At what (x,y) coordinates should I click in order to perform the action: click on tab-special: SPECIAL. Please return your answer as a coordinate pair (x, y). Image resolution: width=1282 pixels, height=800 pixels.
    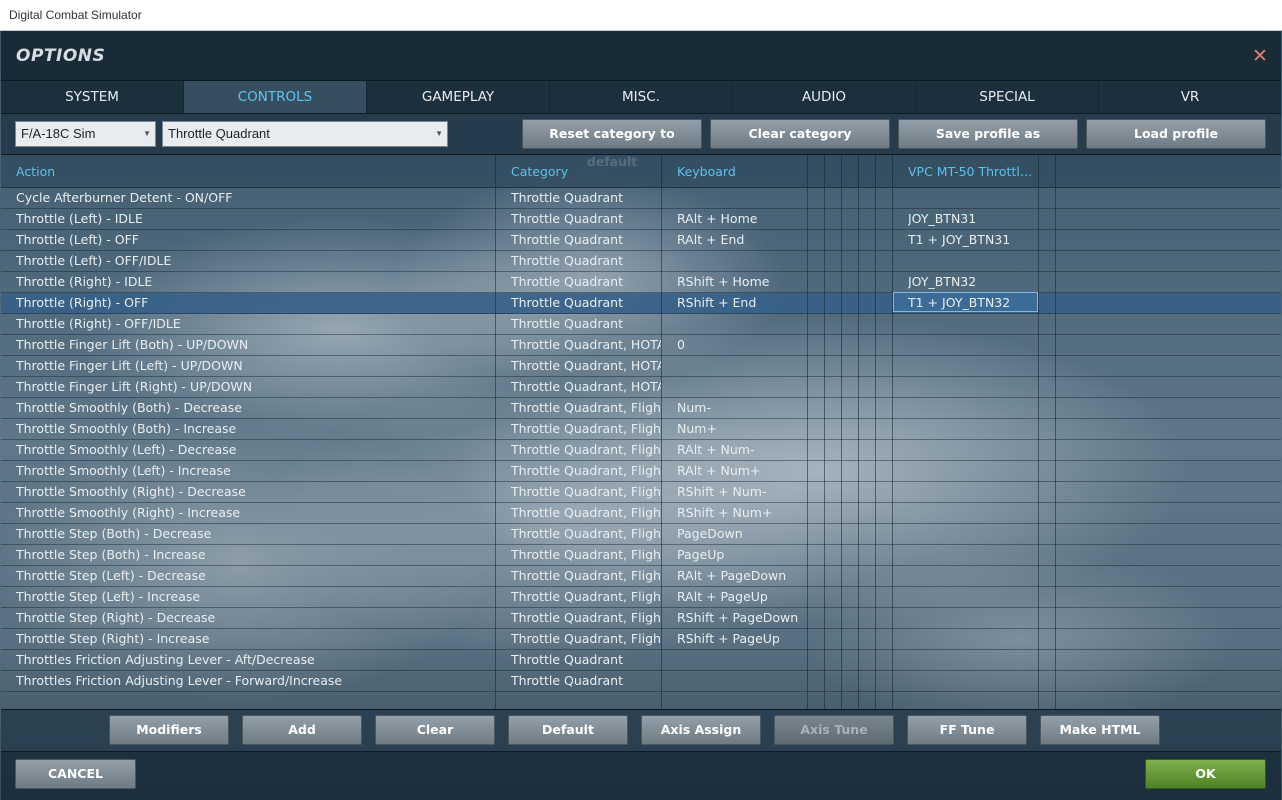
    Looking at the image, I should click on (1007, 97).